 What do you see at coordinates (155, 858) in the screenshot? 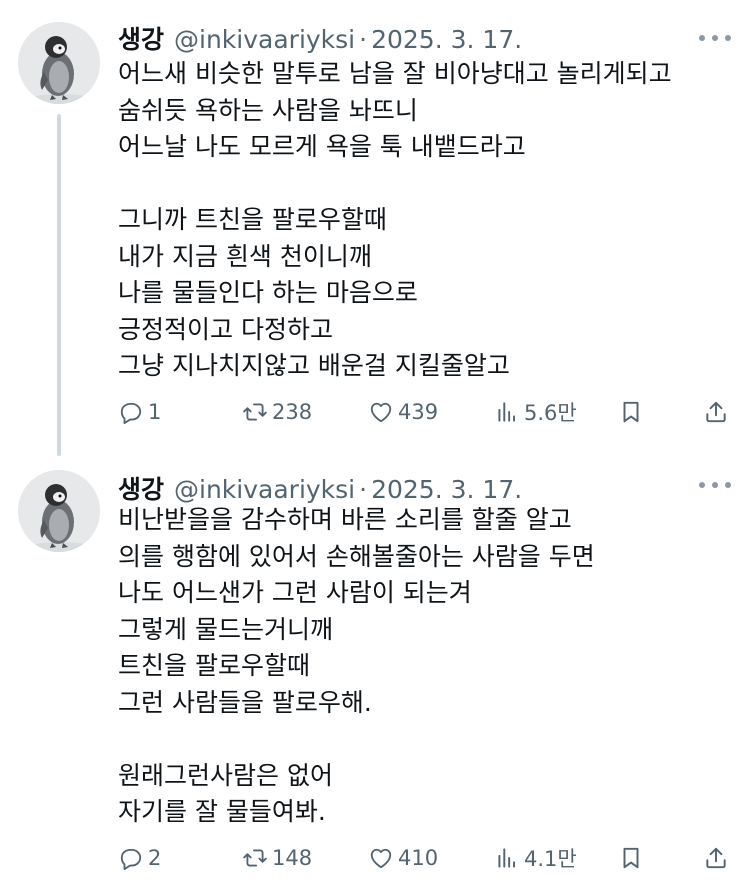
I see `reply-count: 2` at bounding box center [155, 858].